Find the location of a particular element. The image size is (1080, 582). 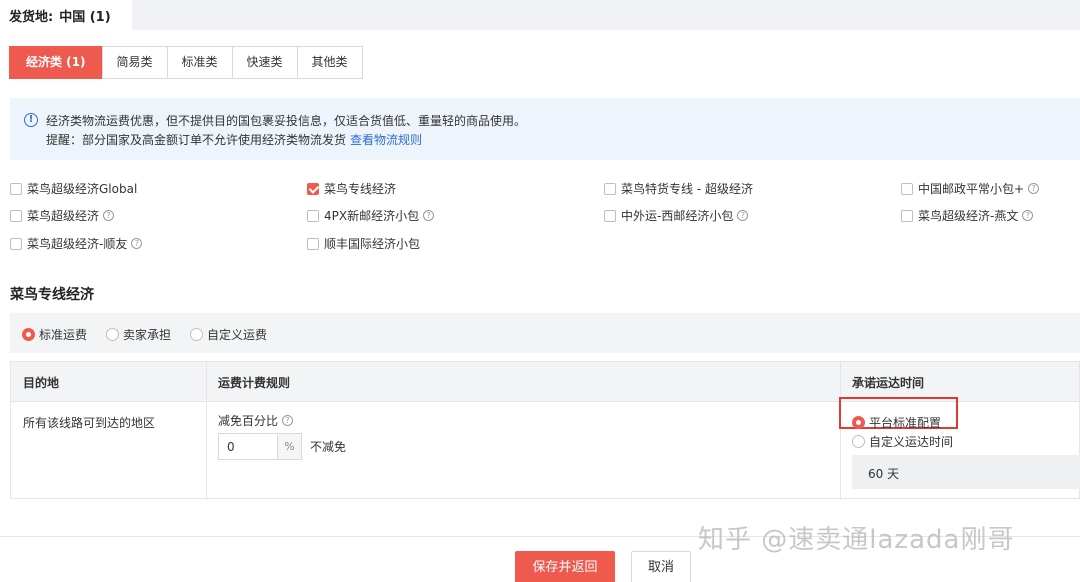

header-destination: 目的地 is located at coordinates (41, 383).